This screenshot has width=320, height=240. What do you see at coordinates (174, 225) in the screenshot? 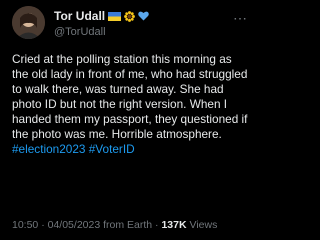
I see `views-count: 137K` at bounding box center [174, 225].